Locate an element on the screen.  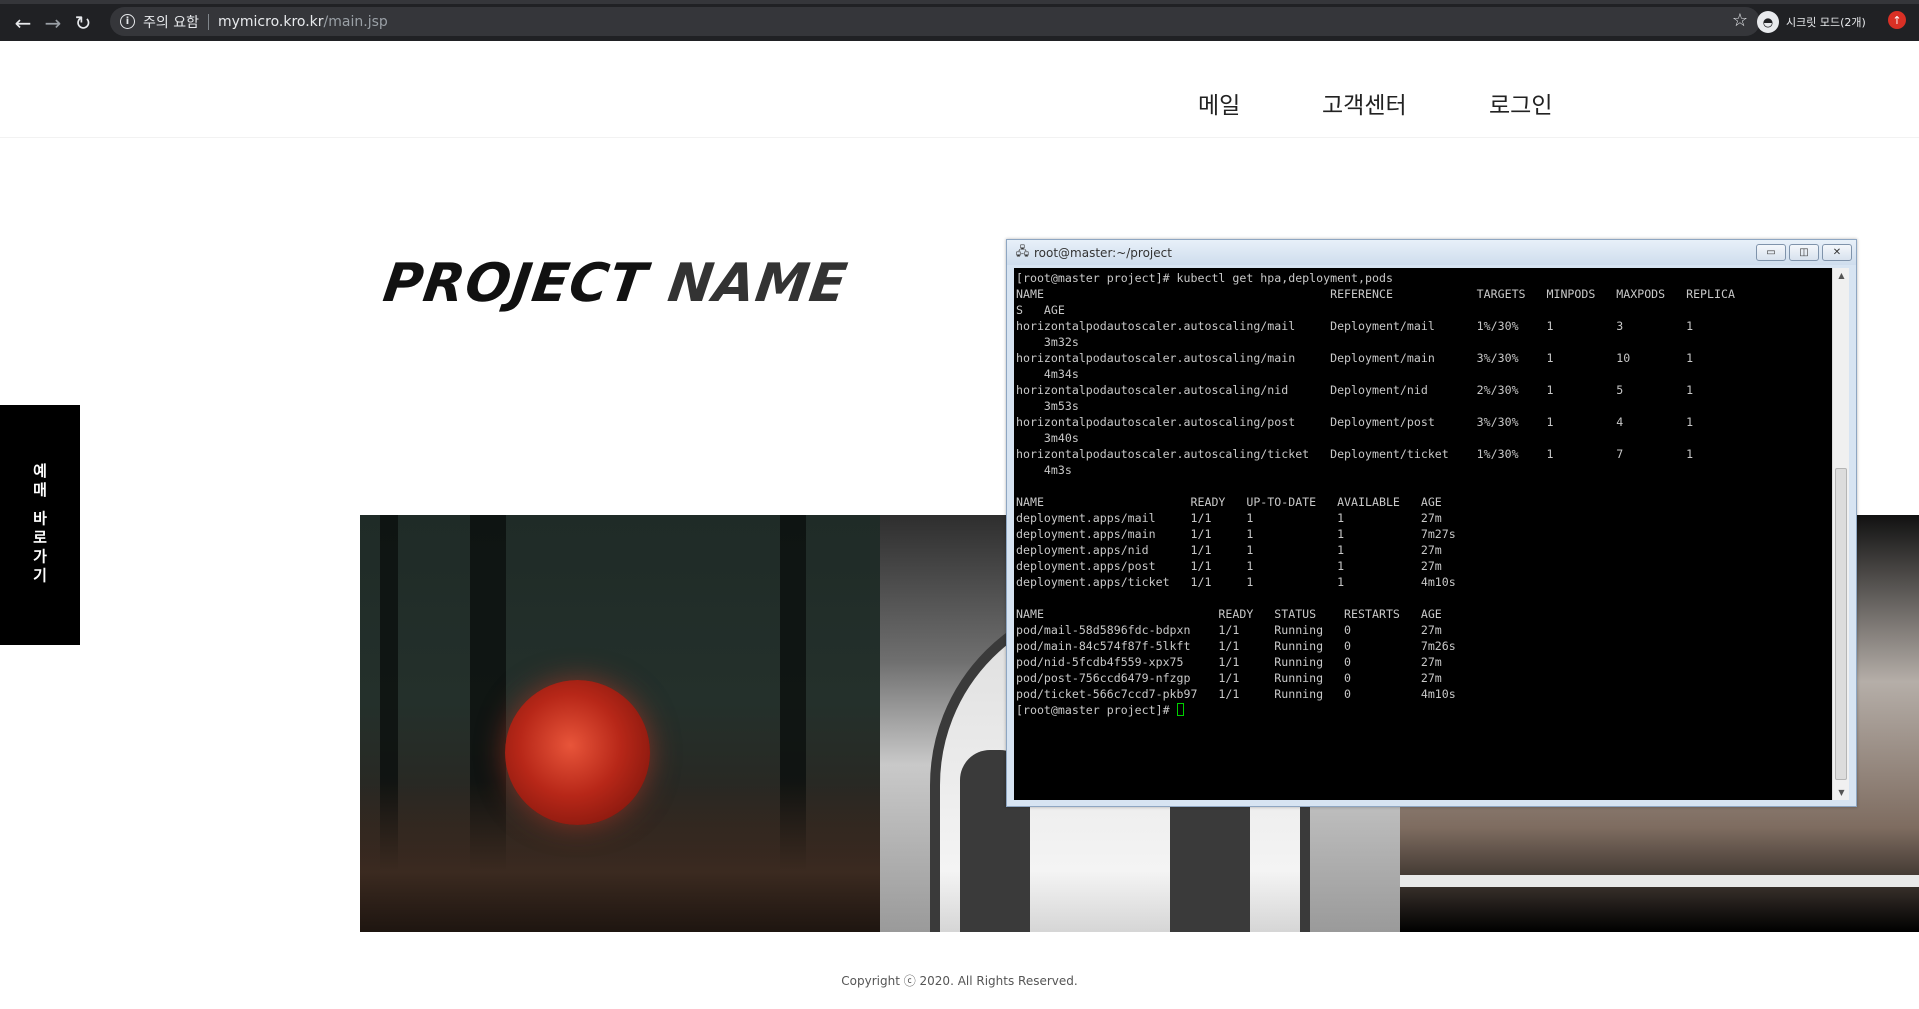
terminal-title: root@master:~/project is located at coordinates (1103, 252).